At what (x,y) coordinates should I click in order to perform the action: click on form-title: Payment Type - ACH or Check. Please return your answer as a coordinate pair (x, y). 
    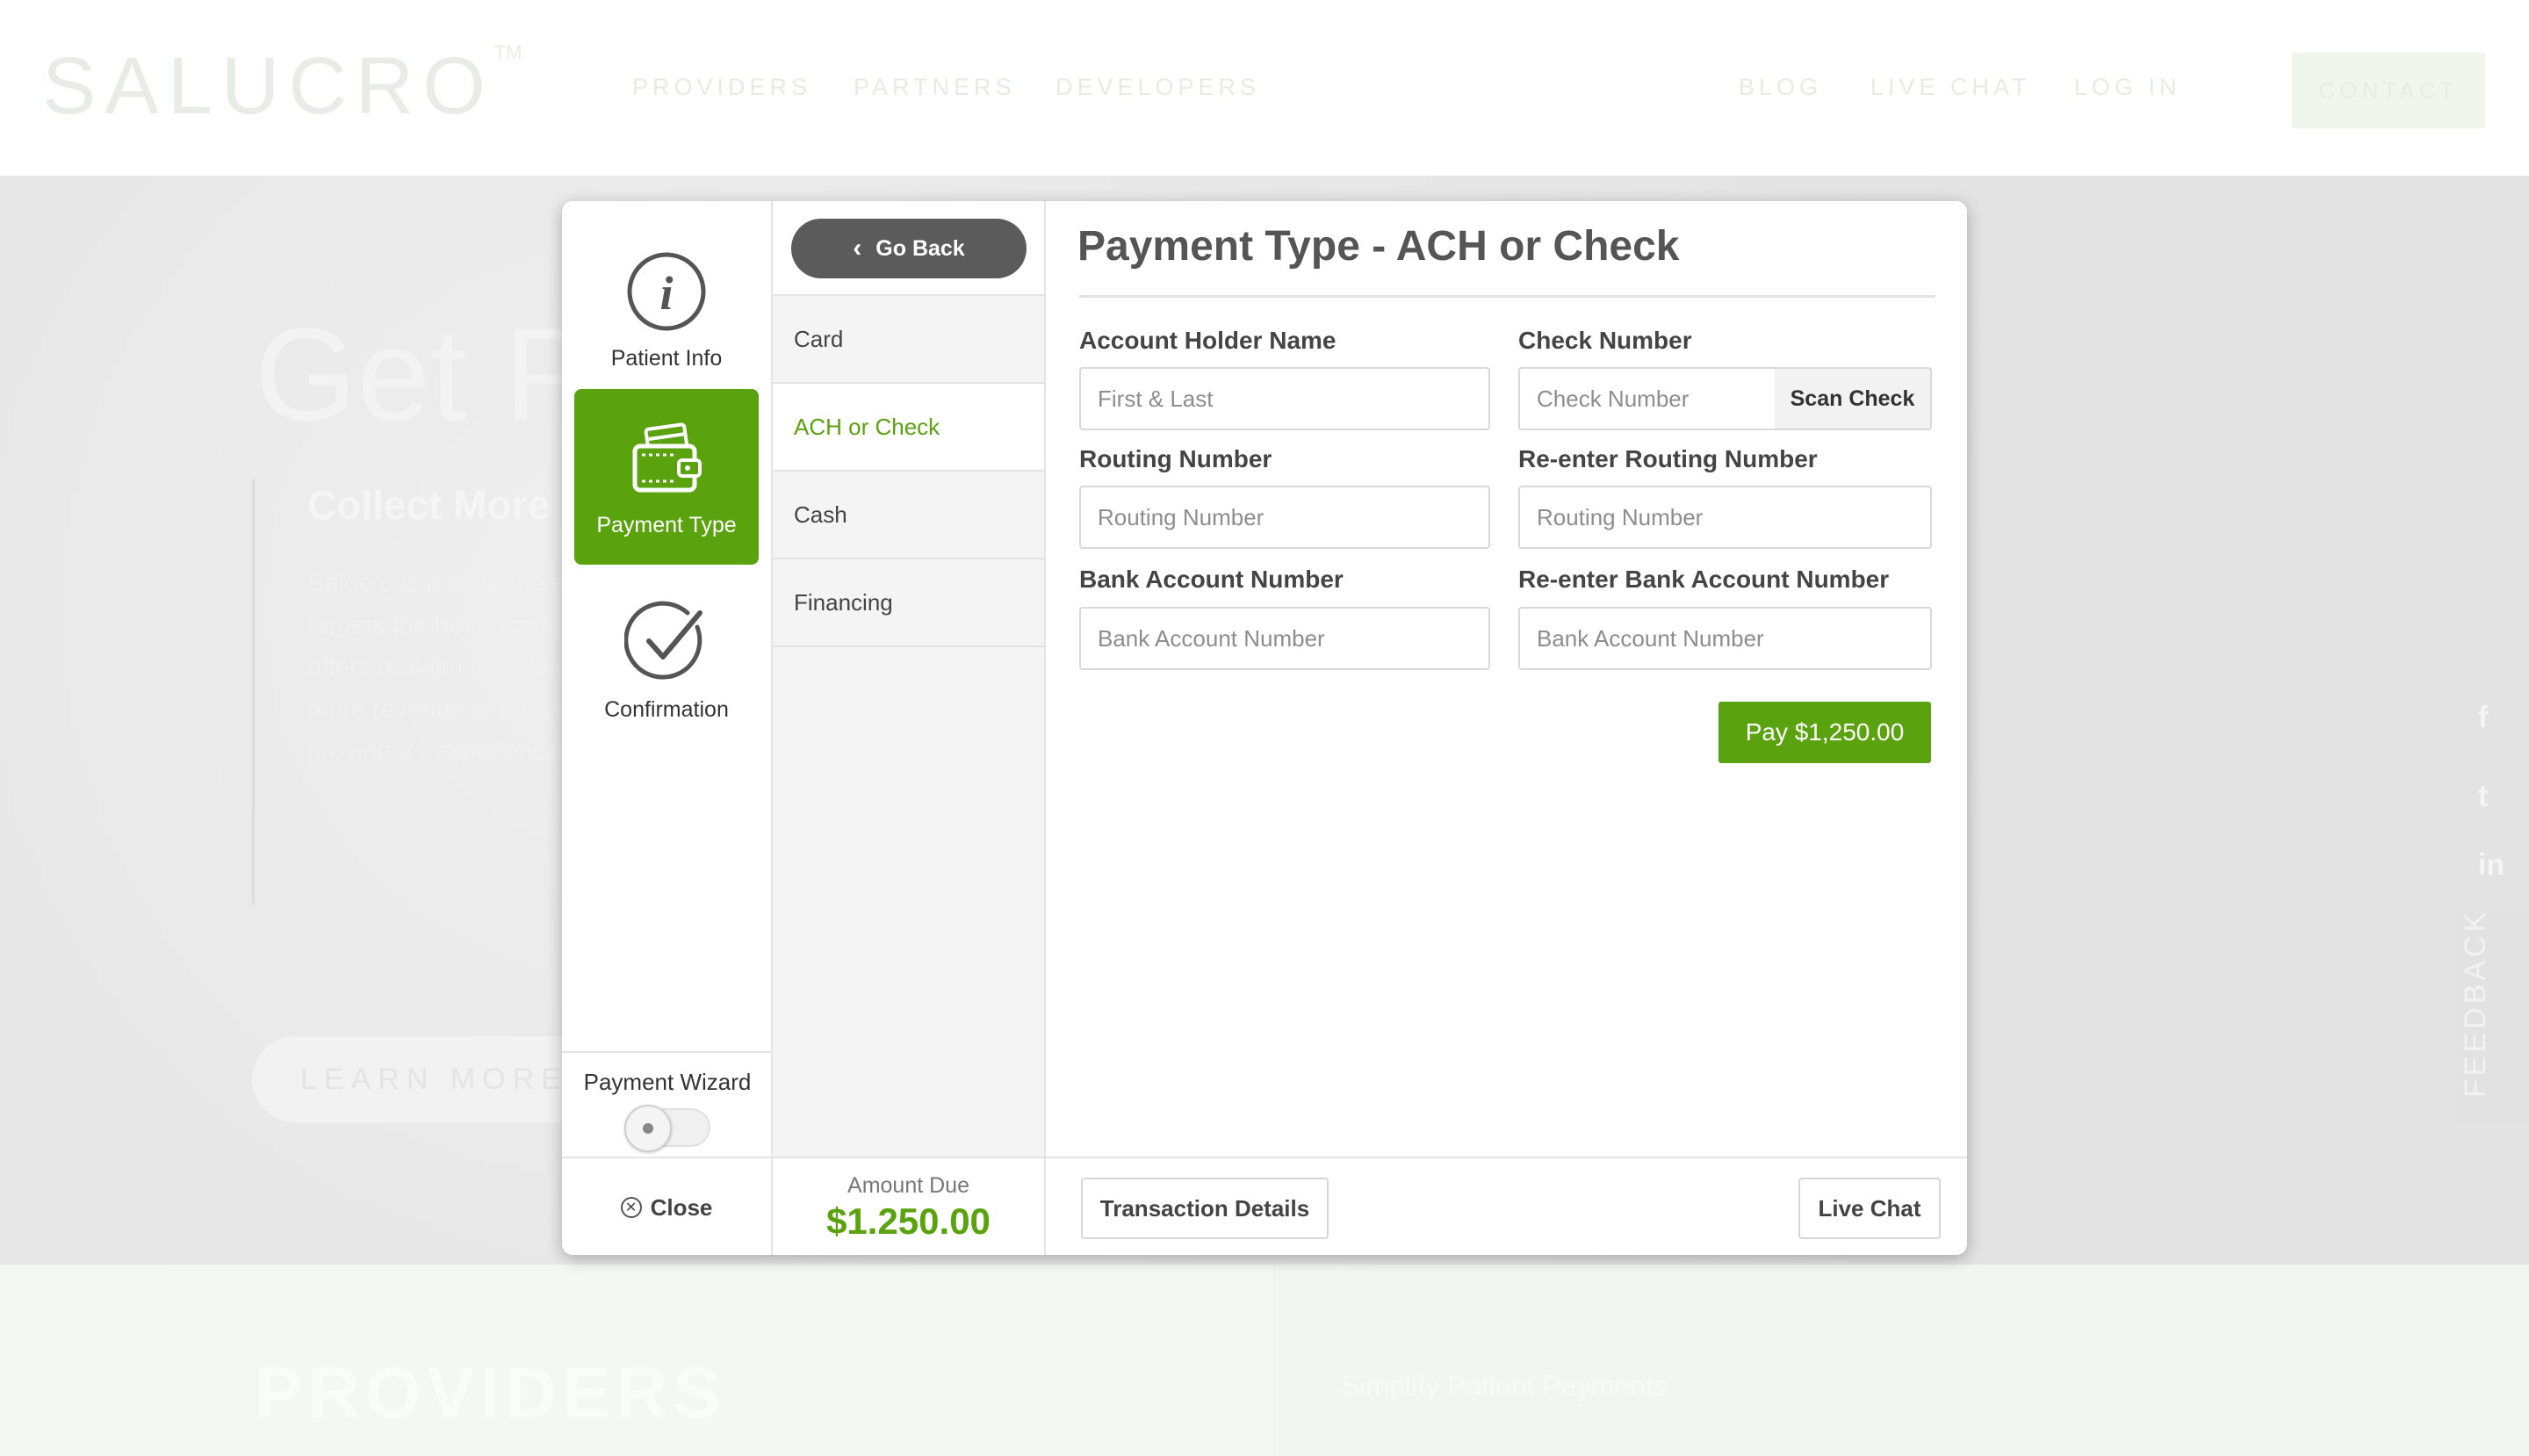
    Looking at the image, I should click on (1379, 246).